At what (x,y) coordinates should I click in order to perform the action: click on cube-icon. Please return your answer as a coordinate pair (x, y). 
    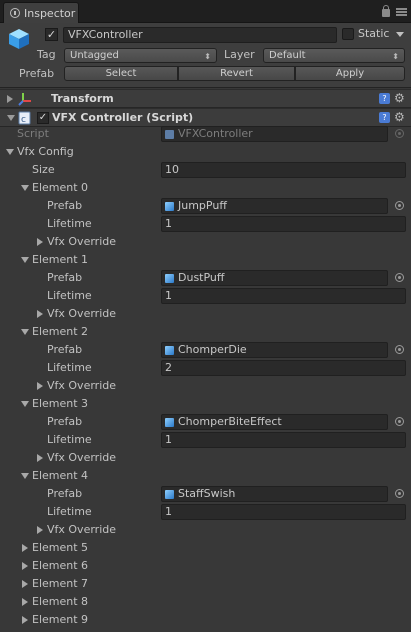
    Looking at the image, I should click on (19, 39).